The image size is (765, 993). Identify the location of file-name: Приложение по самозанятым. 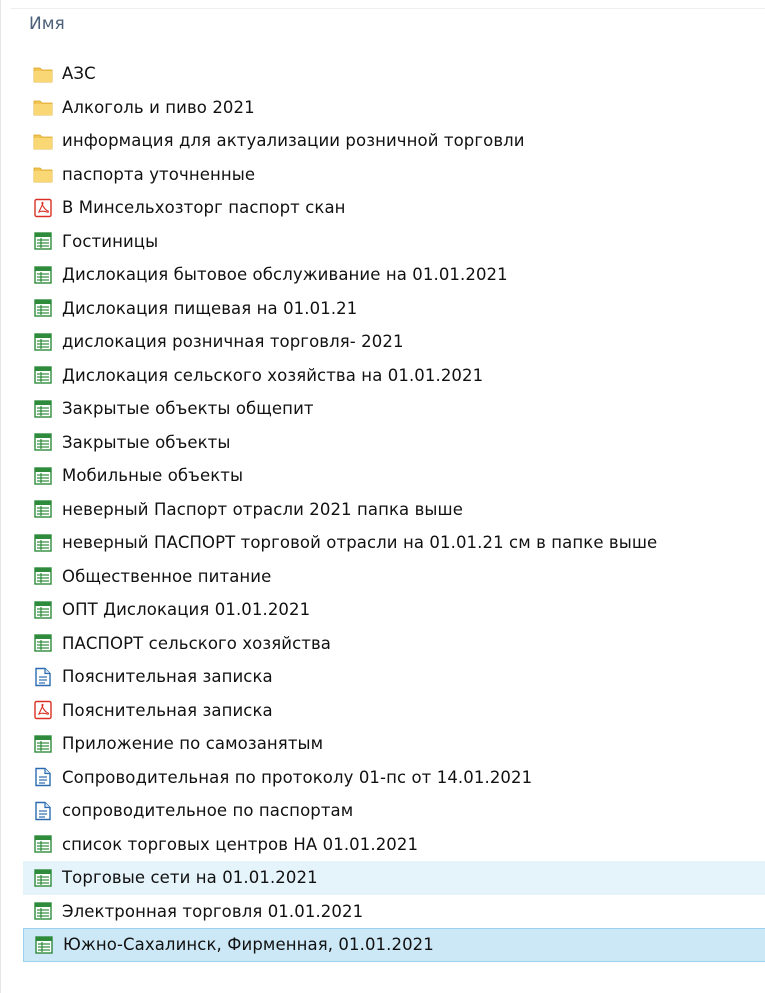
(193, 744).